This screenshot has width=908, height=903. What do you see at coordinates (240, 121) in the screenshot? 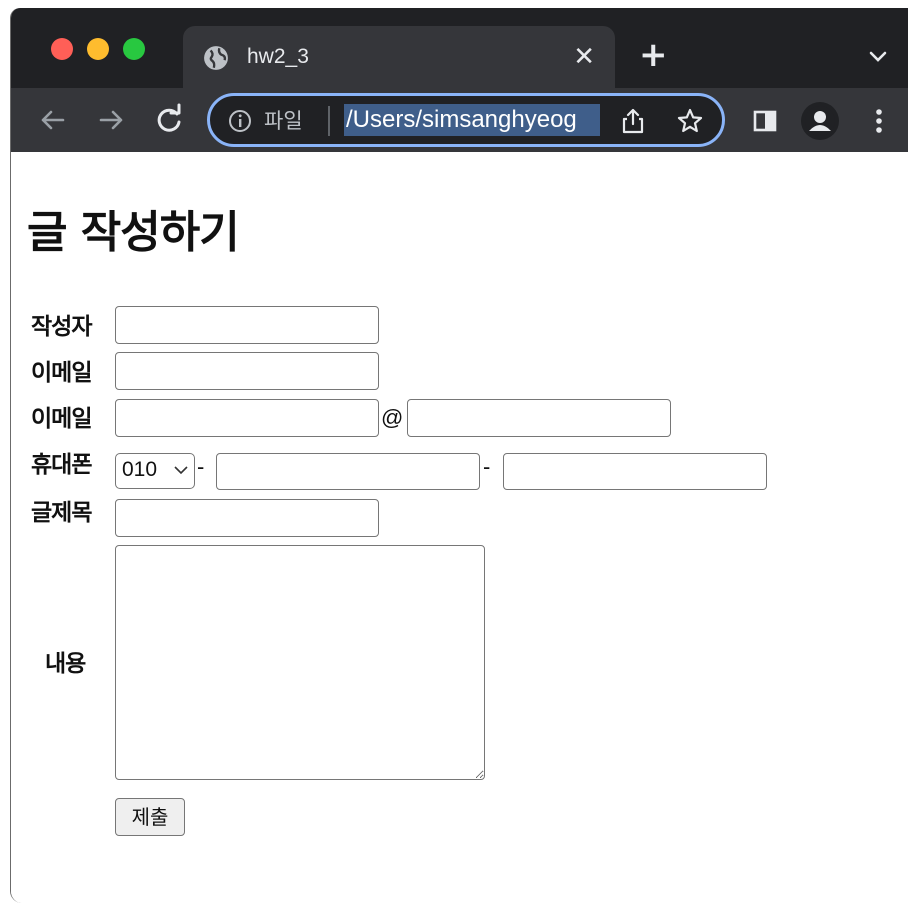
I see `info-icon` at bounding box center [240, 121].